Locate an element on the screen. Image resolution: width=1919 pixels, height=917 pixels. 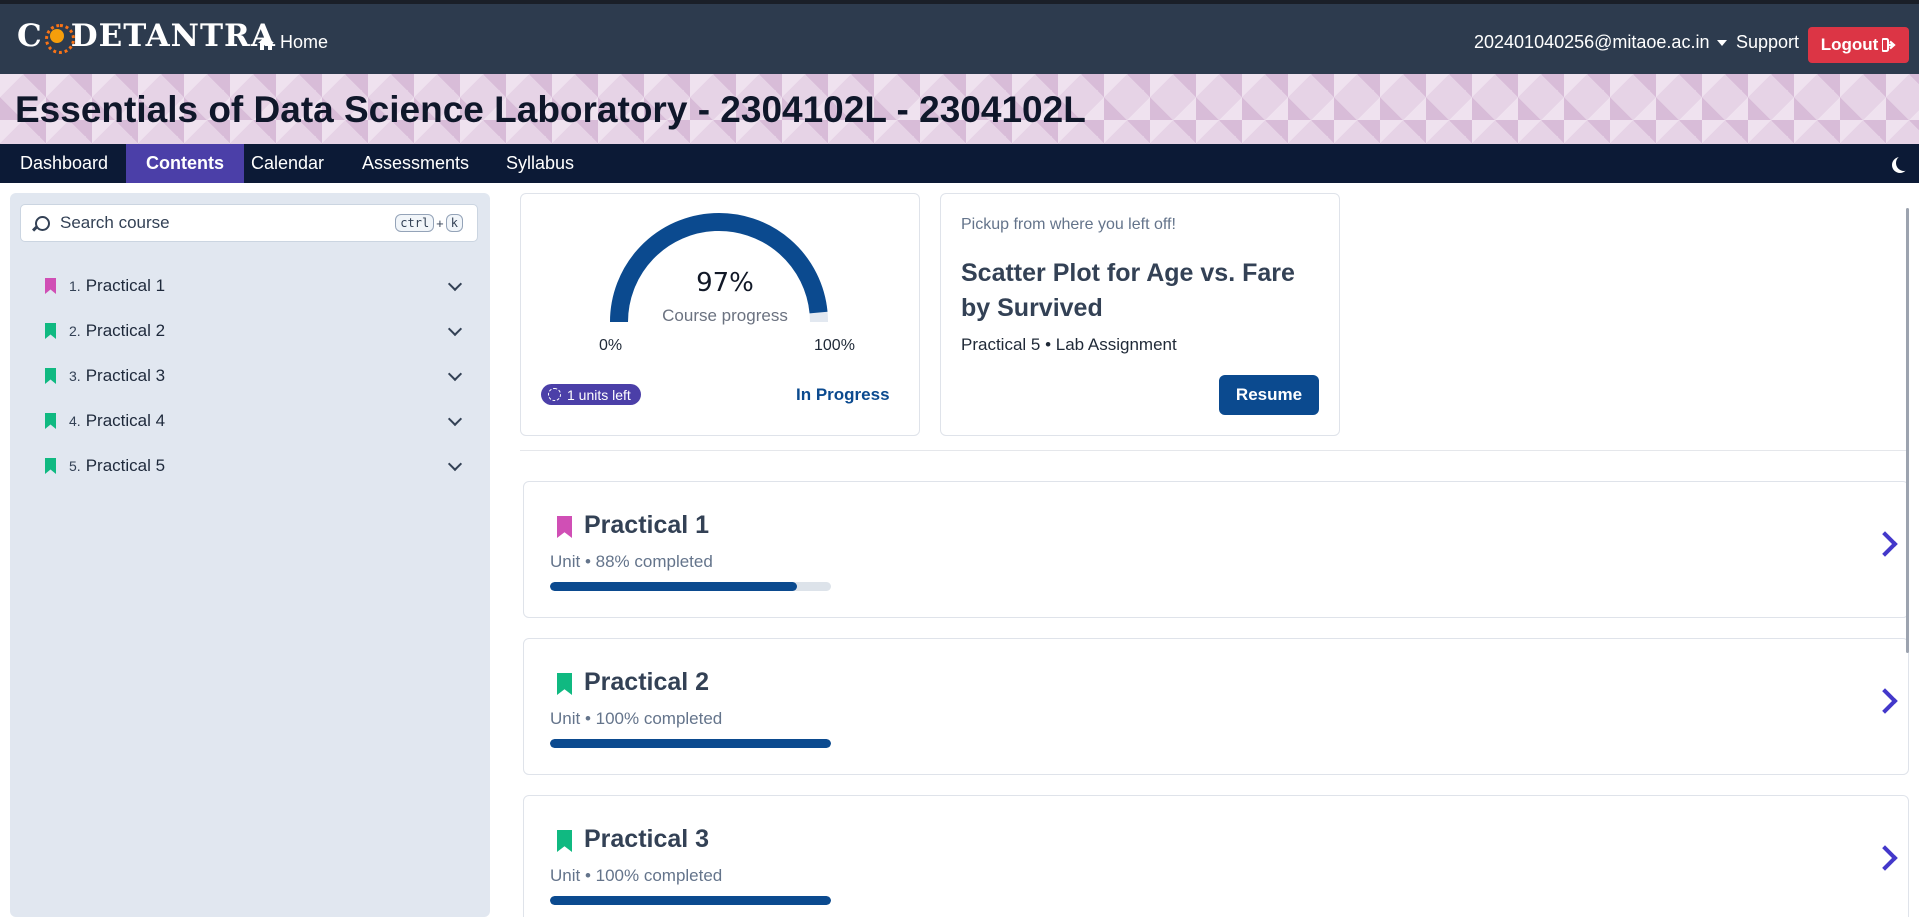
shortcut-plus: + is located at coordinates (440, 223).